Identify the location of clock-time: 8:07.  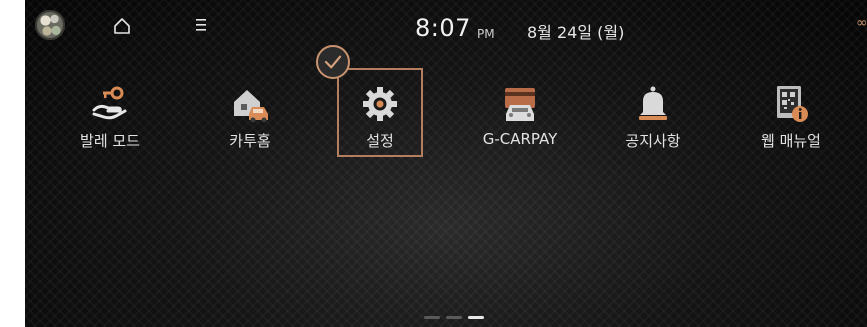
(443, 28).